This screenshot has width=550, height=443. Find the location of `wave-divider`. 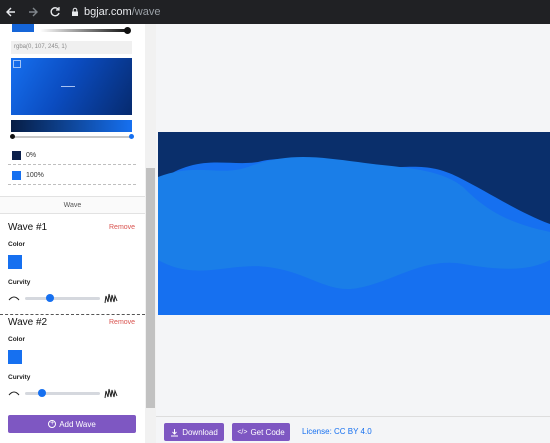

wave-divider is located at coordinates (72, 314).